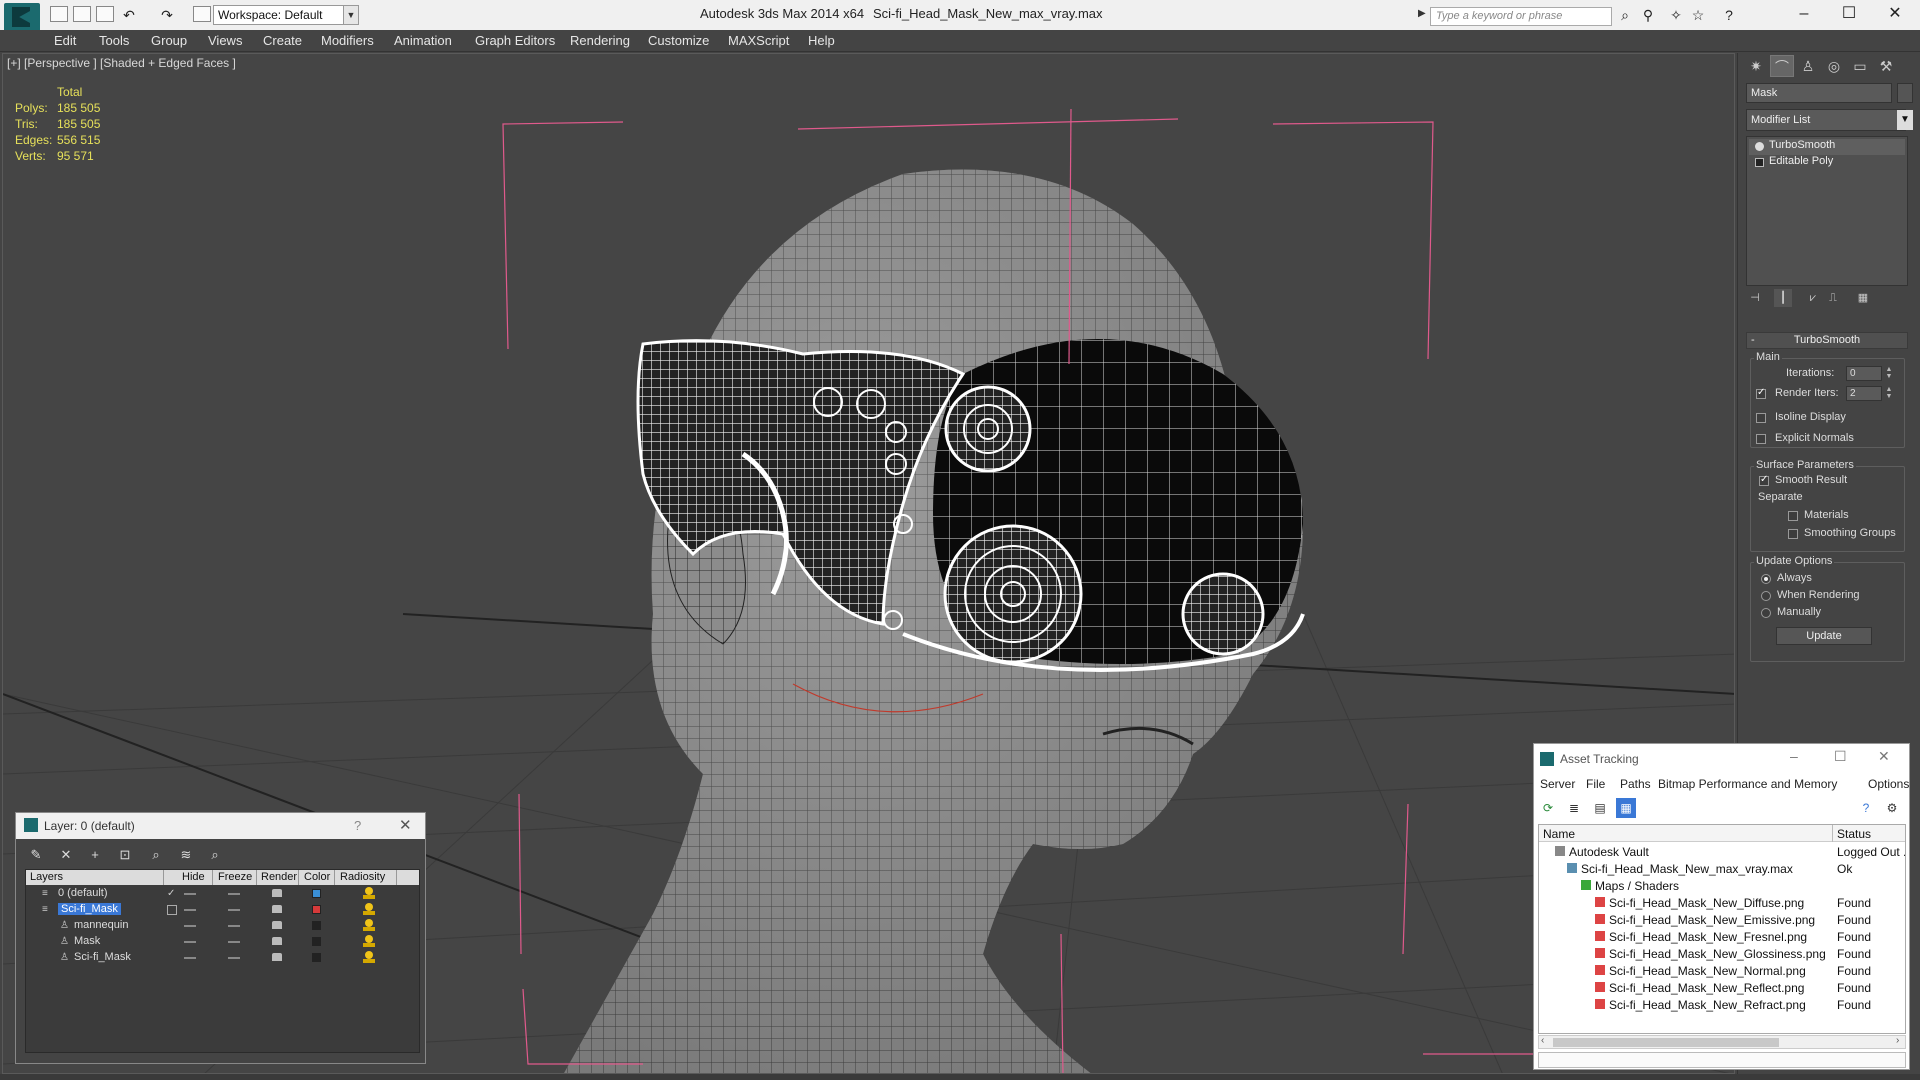  Describe the element at coordinates (1722, 1004) in the screenshot. I see `asset-row: Sci-fi_Head_Mask_New_Refract.png Found` at that location.